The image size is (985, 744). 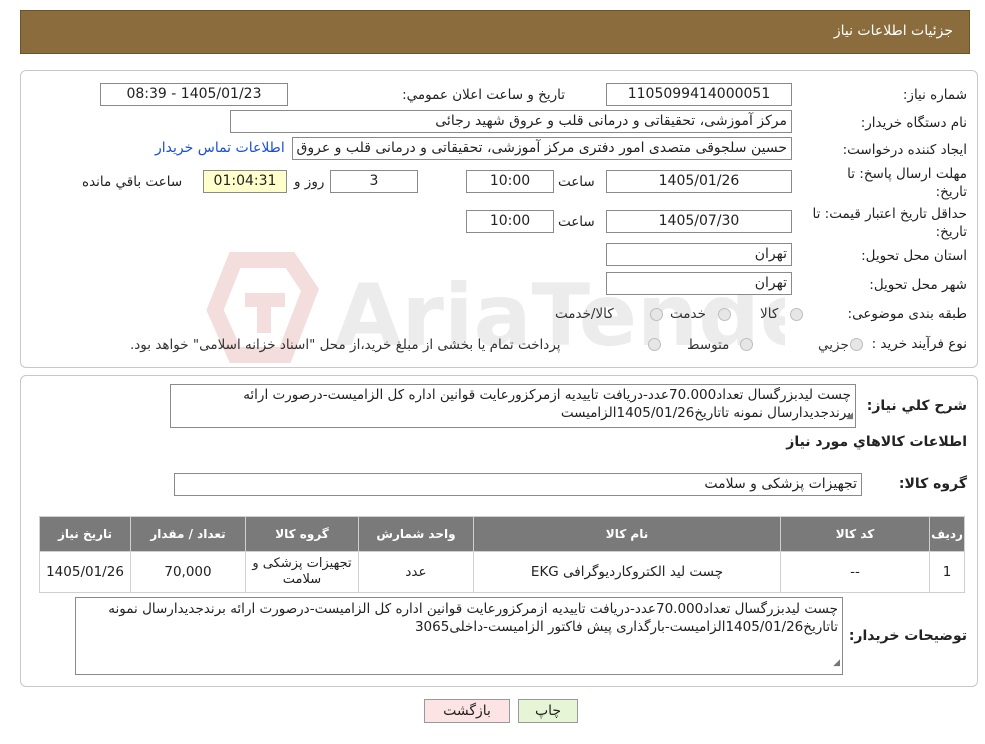 I want to click on announce-field: 1405/01/23 - 08:39, so click(x=194, y=94).